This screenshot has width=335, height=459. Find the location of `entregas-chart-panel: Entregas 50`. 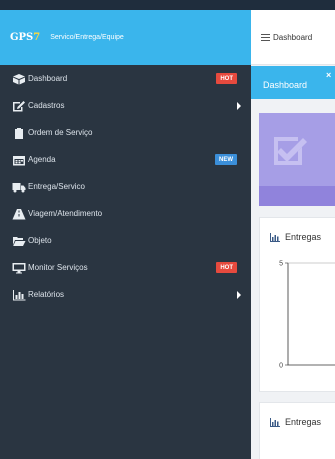

entregas-chart-panel: Entregas 50 is located at coordinates (297, 304).